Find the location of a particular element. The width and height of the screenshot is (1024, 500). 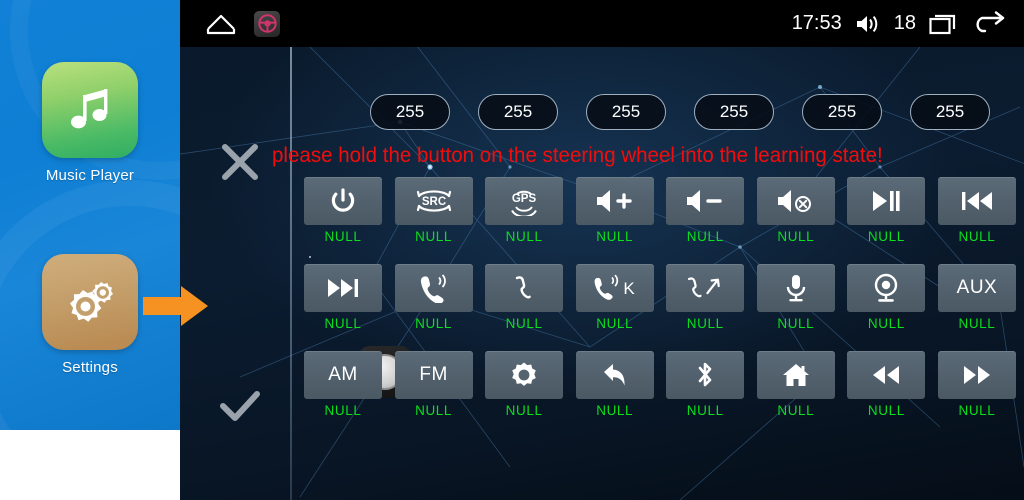

previous-track-icon is located at coordinates (976, 201).